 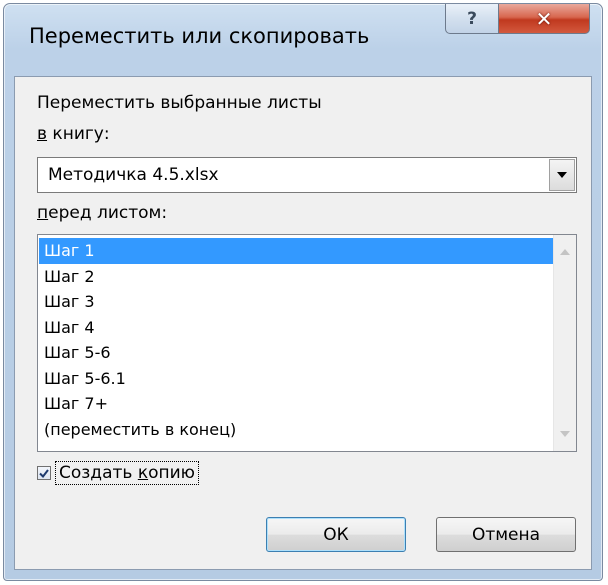 I want to click on list-item: Шаг 2, so click(x=296, y=277).